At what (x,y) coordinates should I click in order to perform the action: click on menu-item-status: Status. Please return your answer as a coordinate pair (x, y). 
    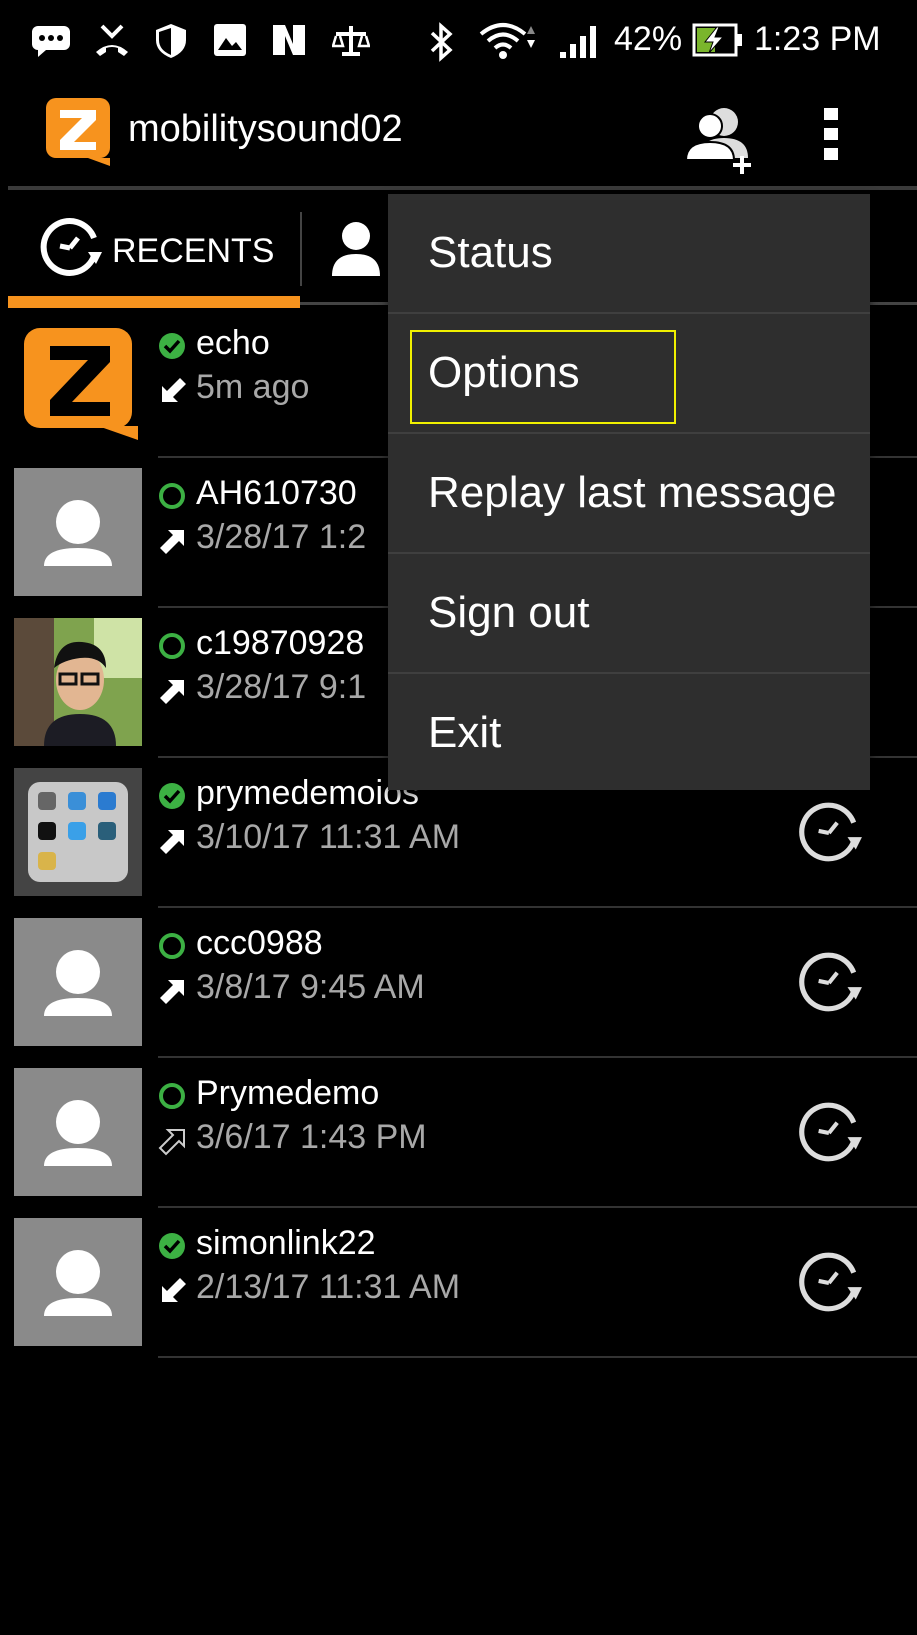
    Looking at the image, I should click on (629, 253).